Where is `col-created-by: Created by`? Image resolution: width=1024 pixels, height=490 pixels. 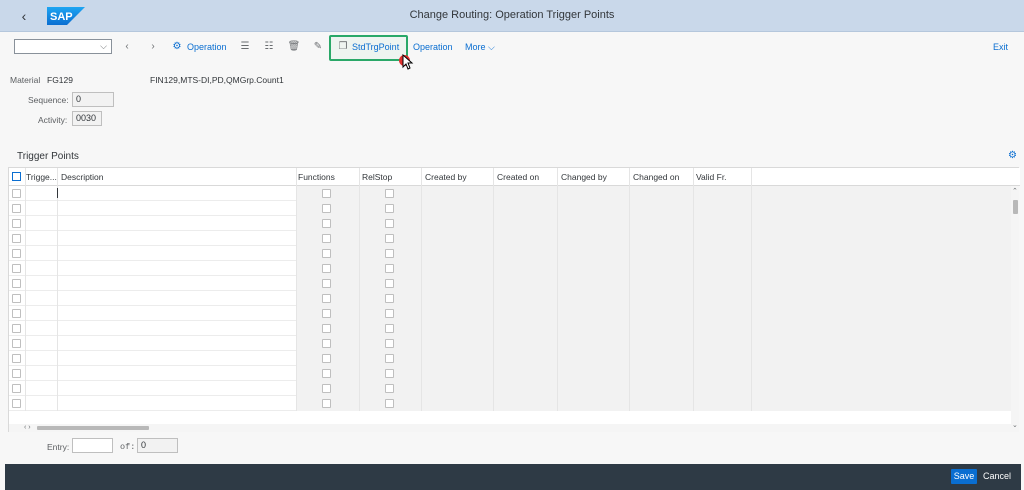 col-created-by: Created by is located at coordinates (446, 177).